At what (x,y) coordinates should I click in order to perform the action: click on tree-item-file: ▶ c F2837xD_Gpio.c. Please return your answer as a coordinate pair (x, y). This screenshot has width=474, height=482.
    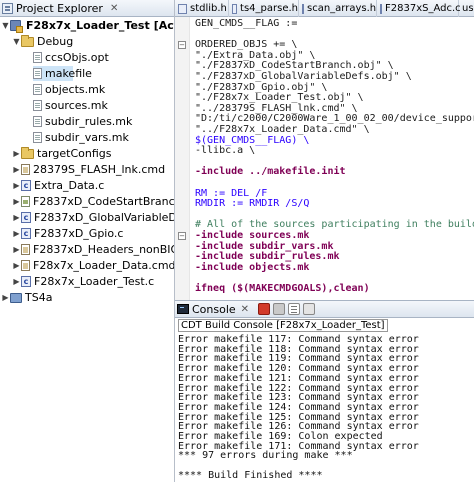
    Looking at the image, I should click on (67, 233).